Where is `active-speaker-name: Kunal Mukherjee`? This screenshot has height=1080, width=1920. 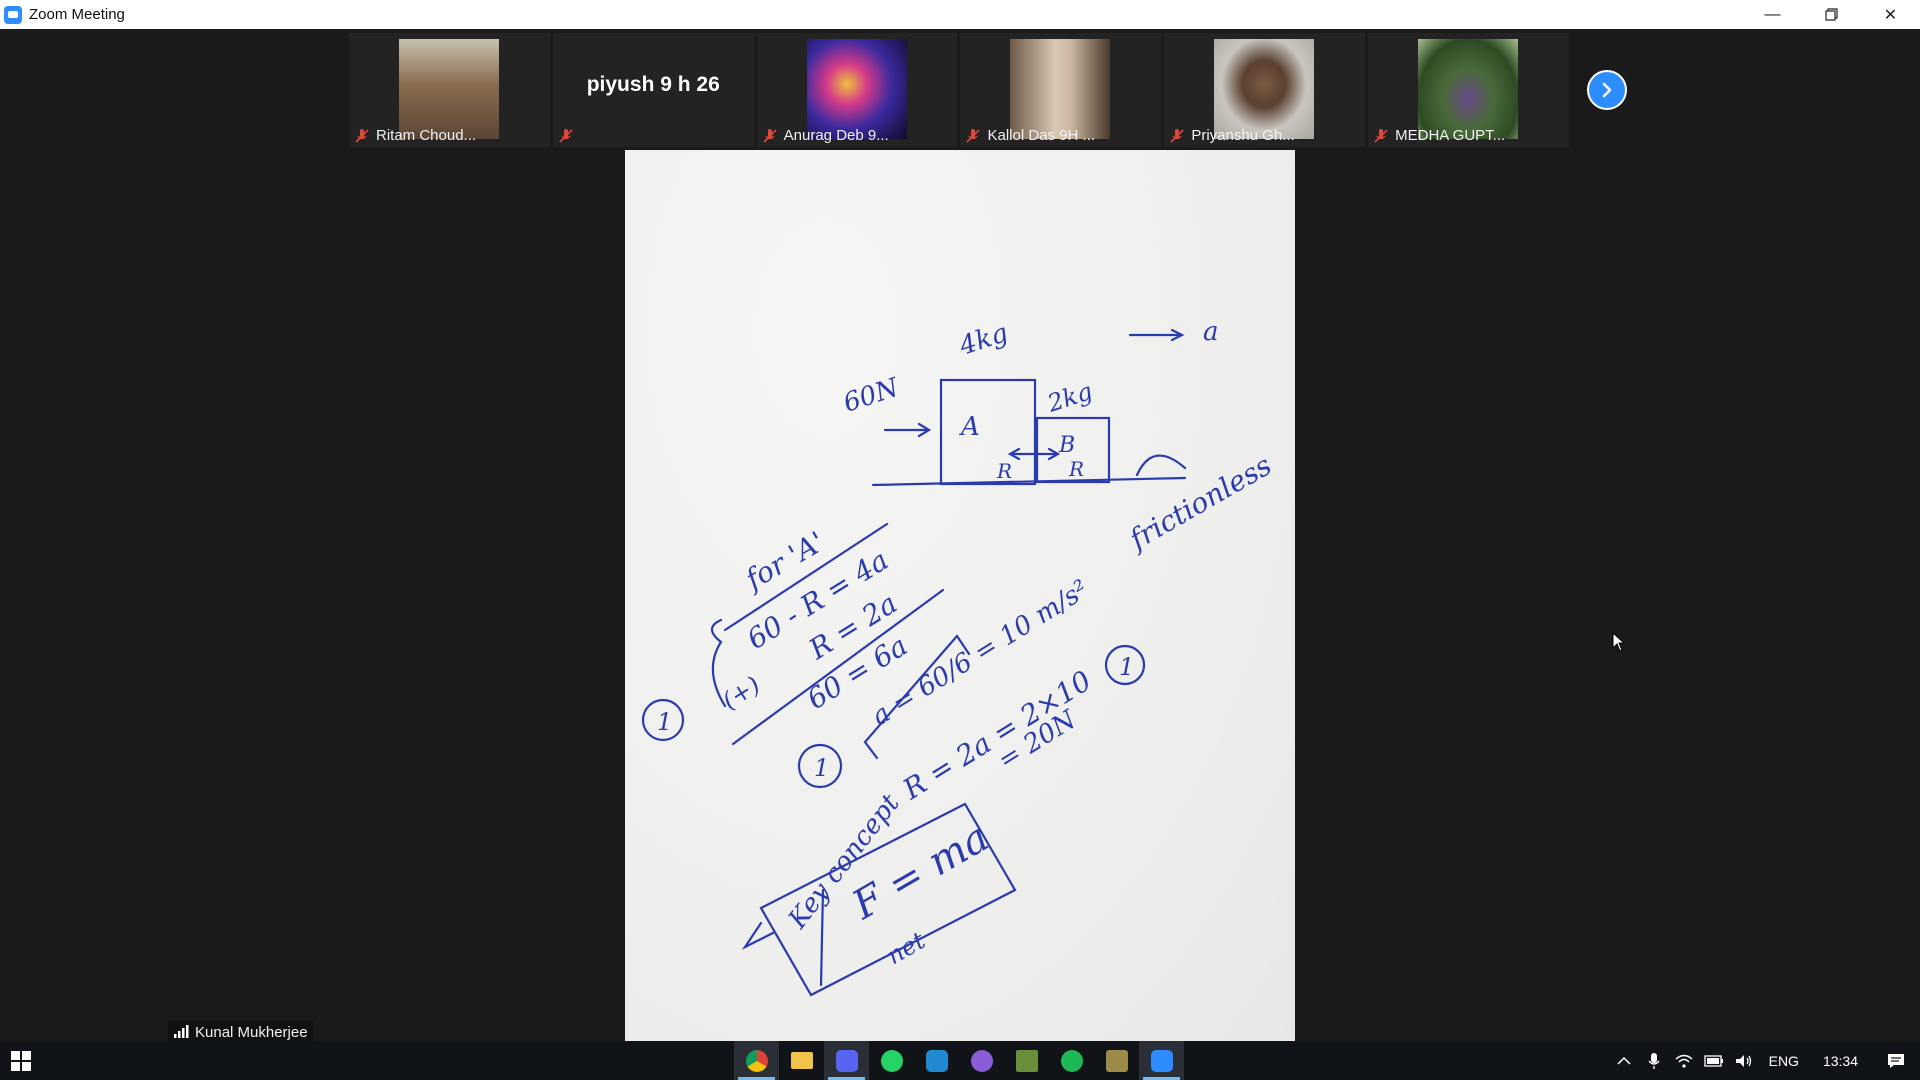
active-speaker-name: Kunal Mukherjee is located at coordinates (251, 1032).